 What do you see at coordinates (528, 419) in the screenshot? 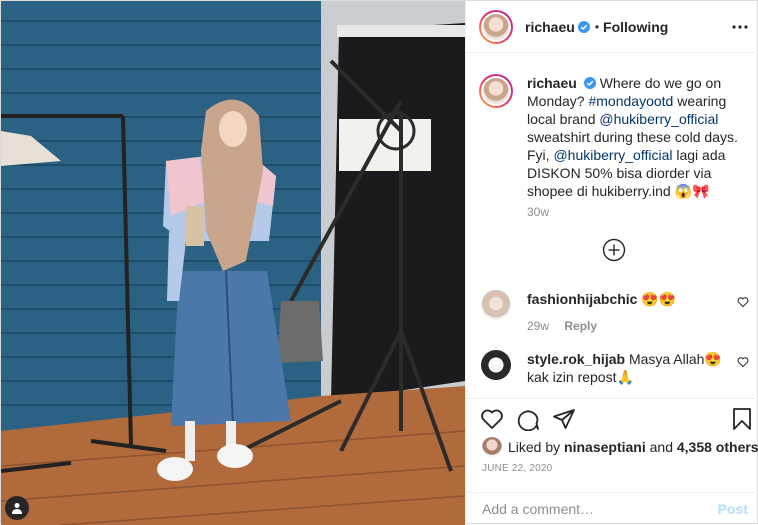
I see `comment-bubble-icon` at bounding box center [528, 419].